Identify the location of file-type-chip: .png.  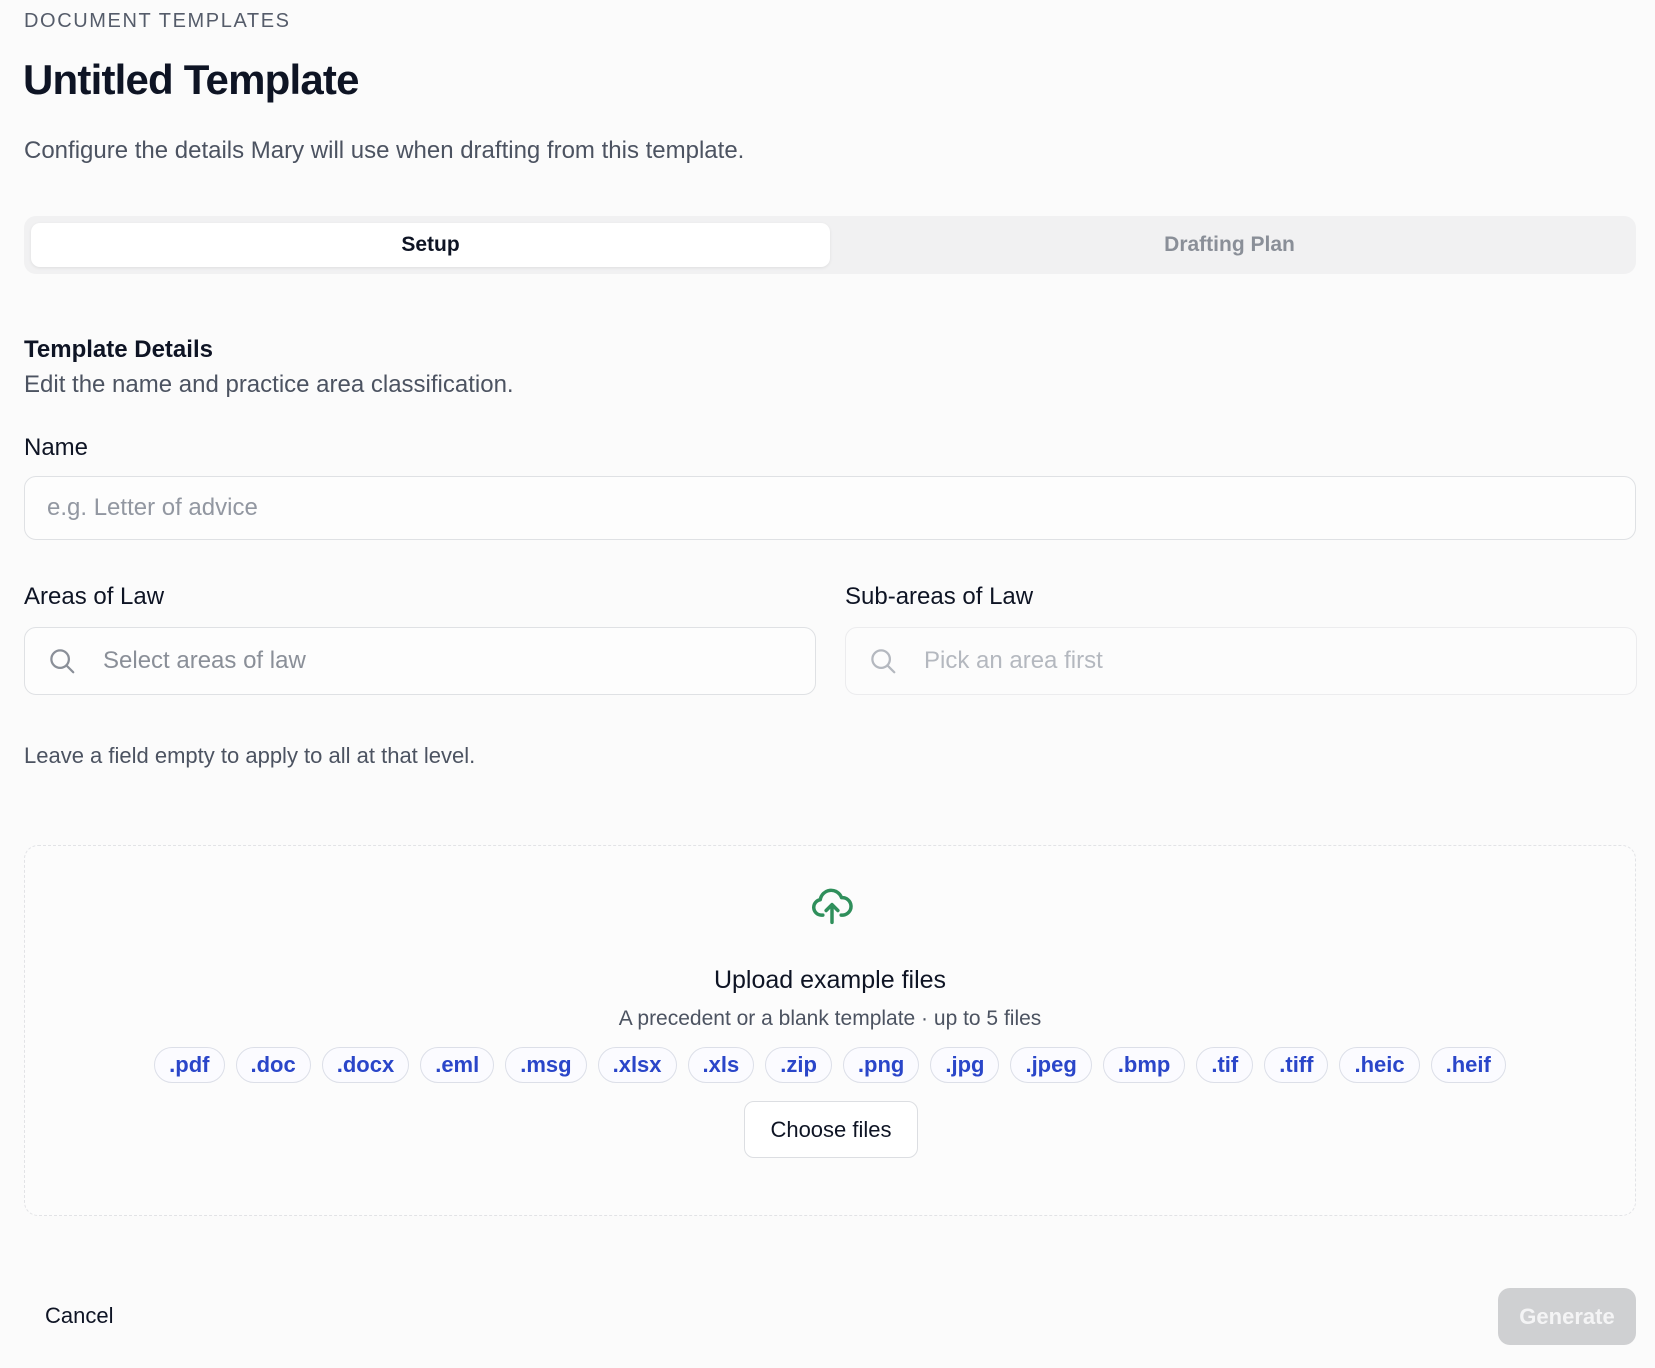
(881, 1065).